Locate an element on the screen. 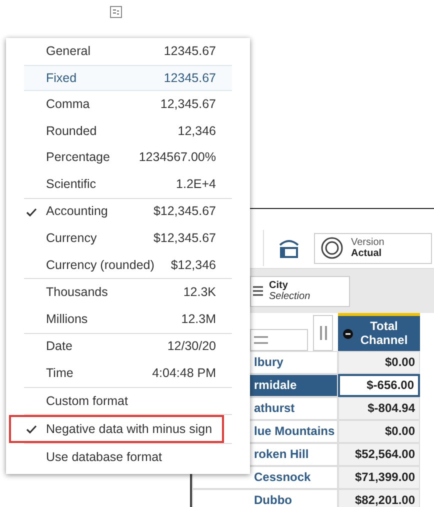  menu-item: Currency (rounded) $12,346 is located at coordinates (128, 265).